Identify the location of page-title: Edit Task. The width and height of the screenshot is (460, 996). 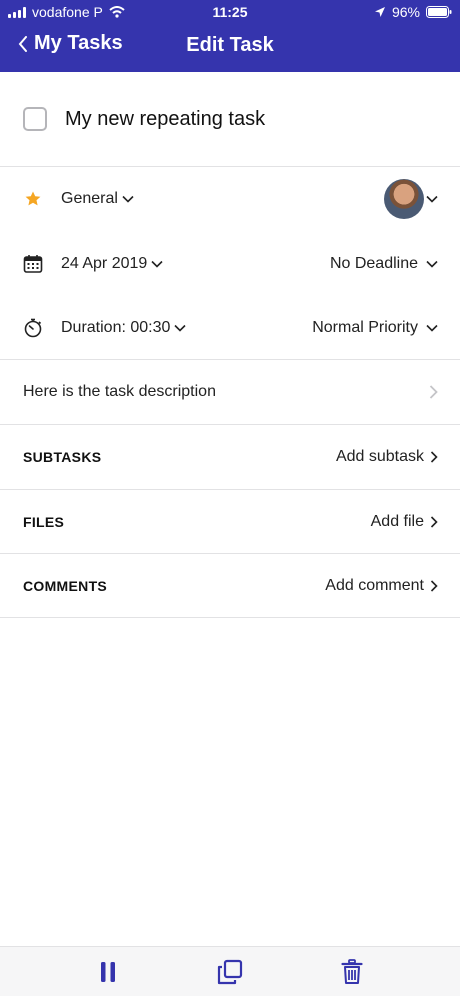
(230, 45).